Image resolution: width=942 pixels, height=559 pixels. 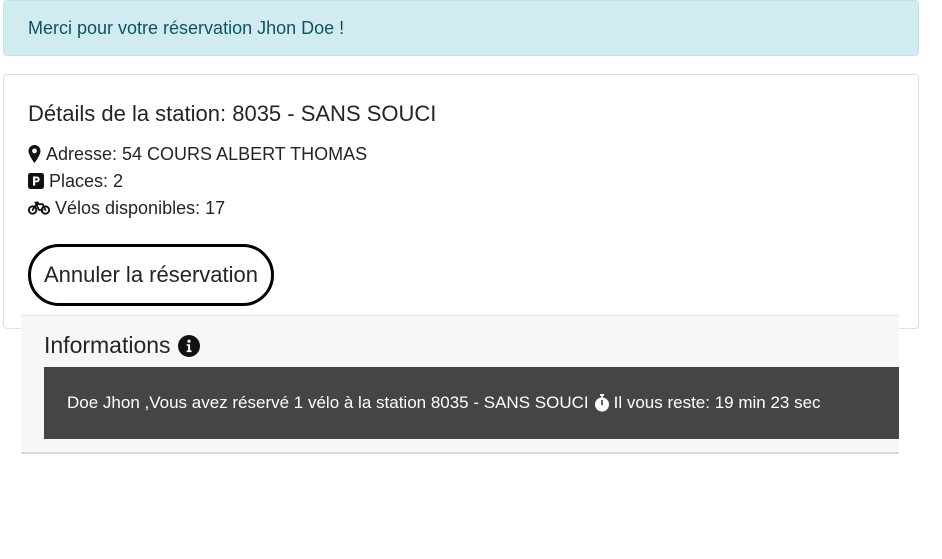 I want to click on information-heading-text: Informations, so click(x=107, y=345).